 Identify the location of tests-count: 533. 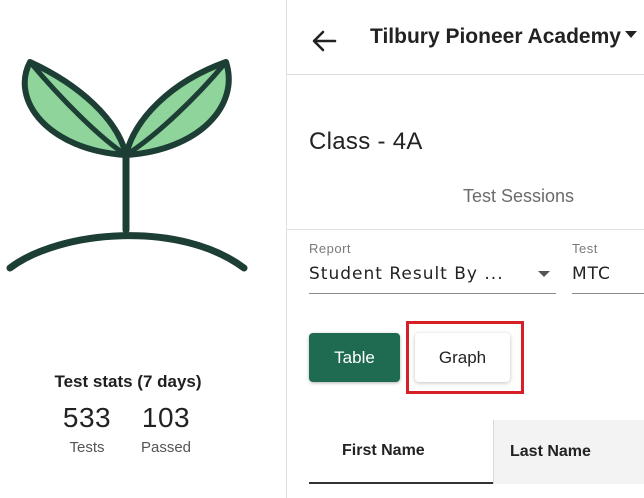
(87, 417).